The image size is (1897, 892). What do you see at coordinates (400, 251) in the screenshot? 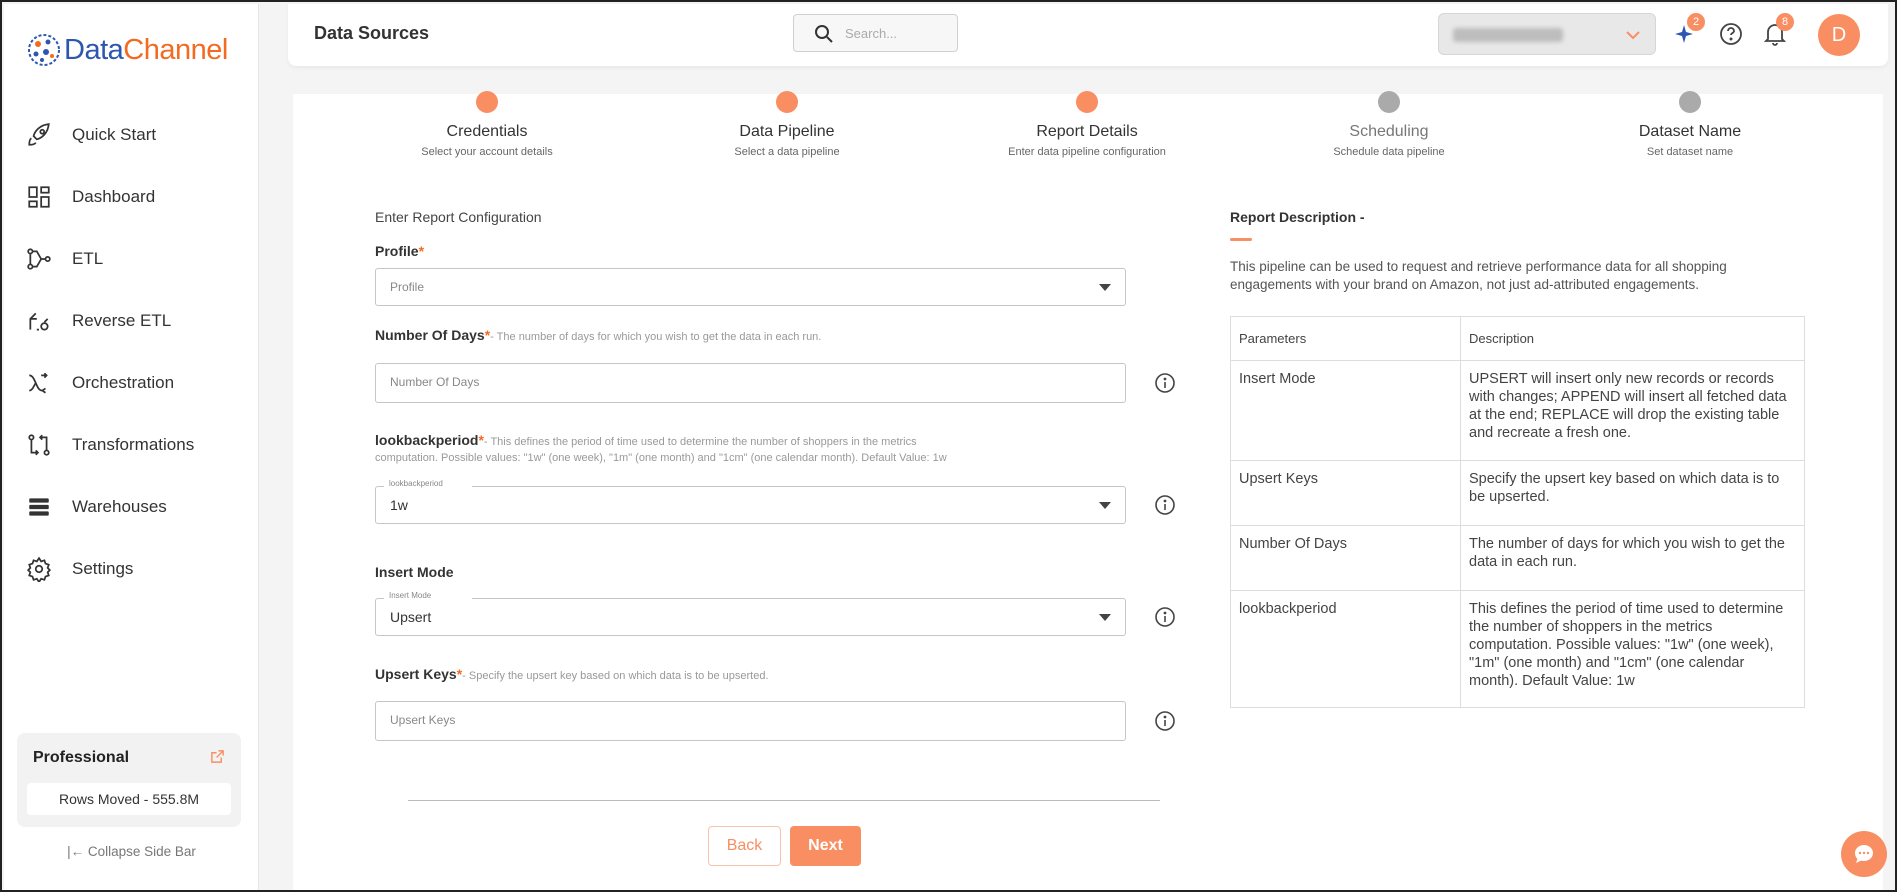
I see `profile-label: Profile*` at bounding box center [400, 251].